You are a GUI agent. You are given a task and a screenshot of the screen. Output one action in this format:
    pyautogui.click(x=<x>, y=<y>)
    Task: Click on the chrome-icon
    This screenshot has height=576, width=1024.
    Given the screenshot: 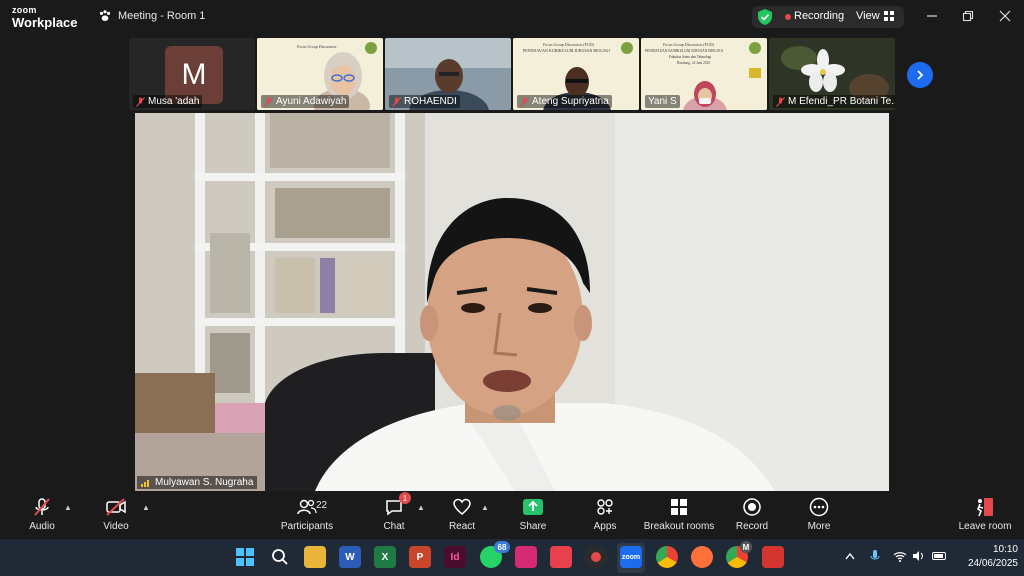 What is the action you would take?
    pyautogui.click(x=667, y=557)
    